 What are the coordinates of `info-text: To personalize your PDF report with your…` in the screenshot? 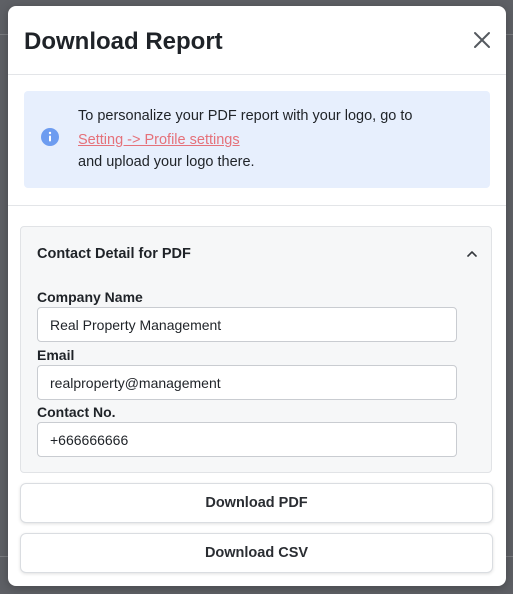 It's located at (245, 116).